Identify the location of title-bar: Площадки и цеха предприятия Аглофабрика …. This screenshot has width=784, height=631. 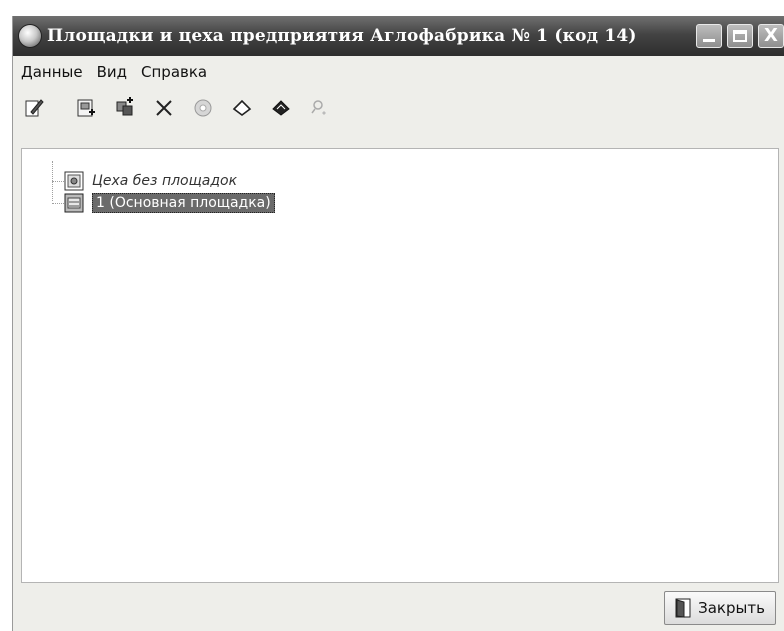
(398, 36).